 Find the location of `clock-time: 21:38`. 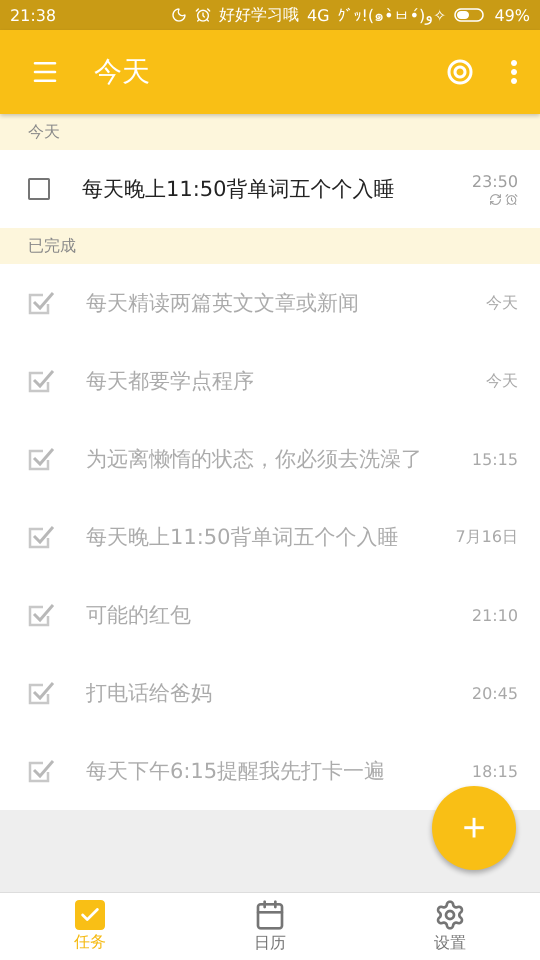

clock-time: 21:38 is located at coordinates (33, 15).